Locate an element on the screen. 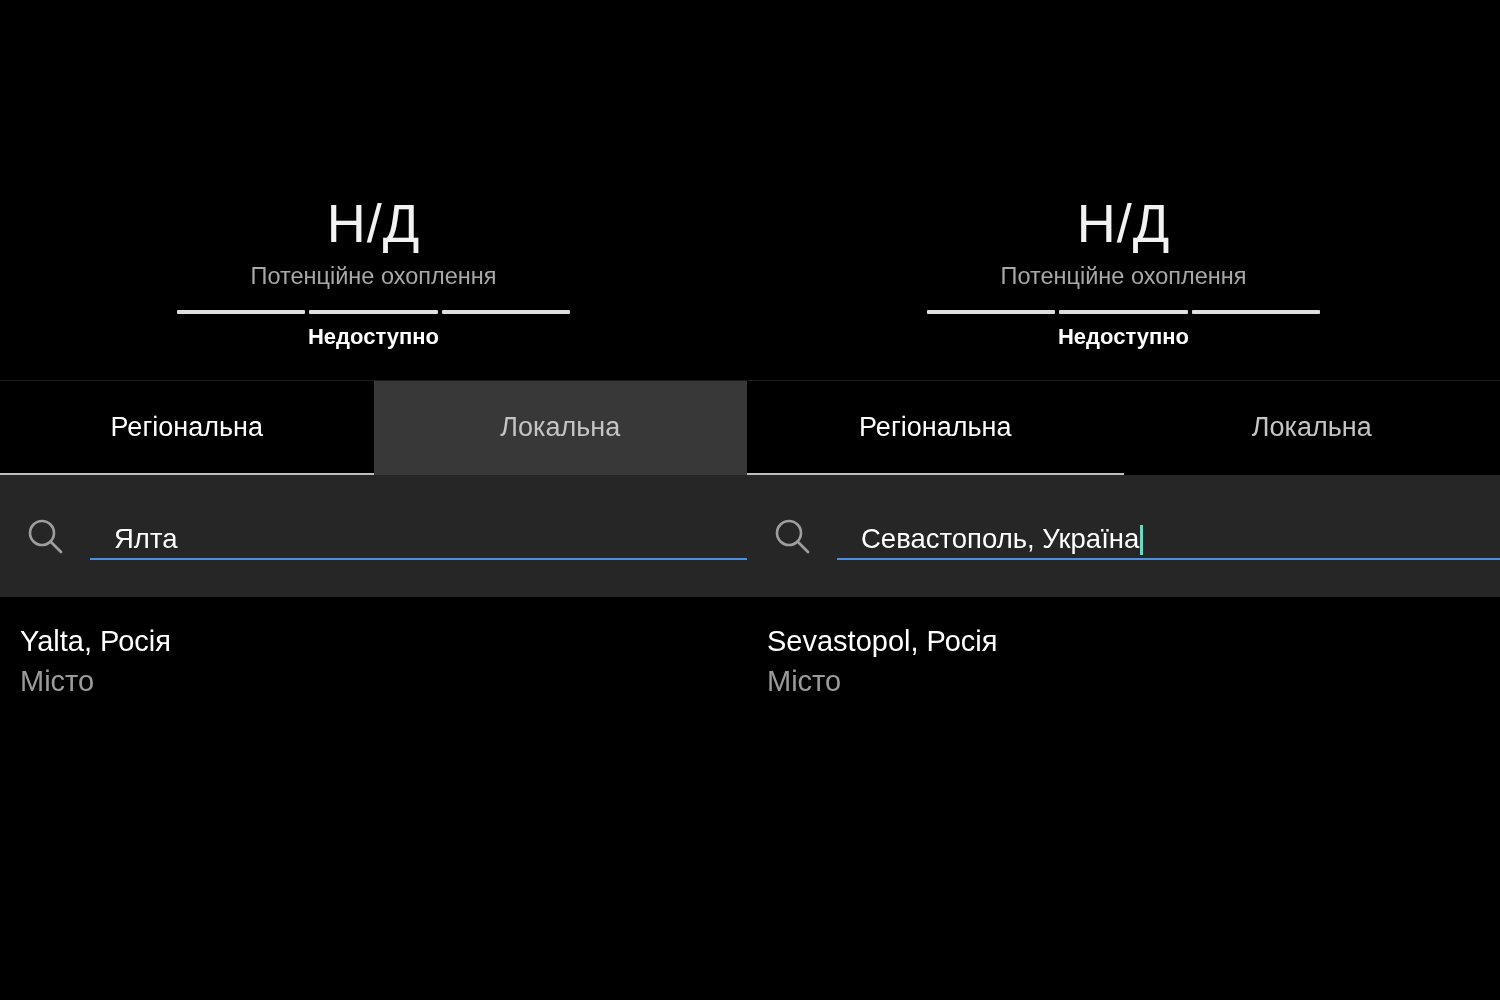 The image size is (1500, 1000). search-field: Ялта is located at coordinates (418, 537).